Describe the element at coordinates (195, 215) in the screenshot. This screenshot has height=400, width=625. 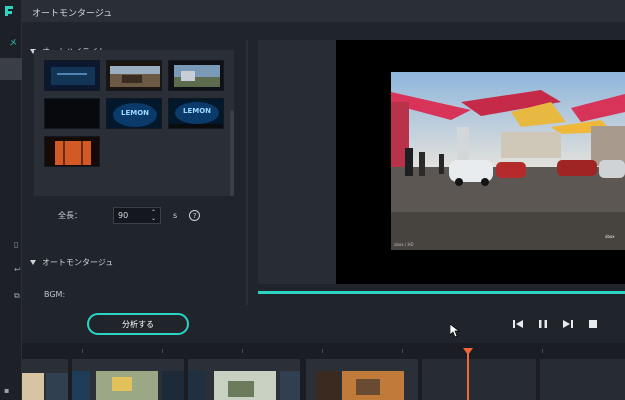
I see `help-icon: ?` at that location.